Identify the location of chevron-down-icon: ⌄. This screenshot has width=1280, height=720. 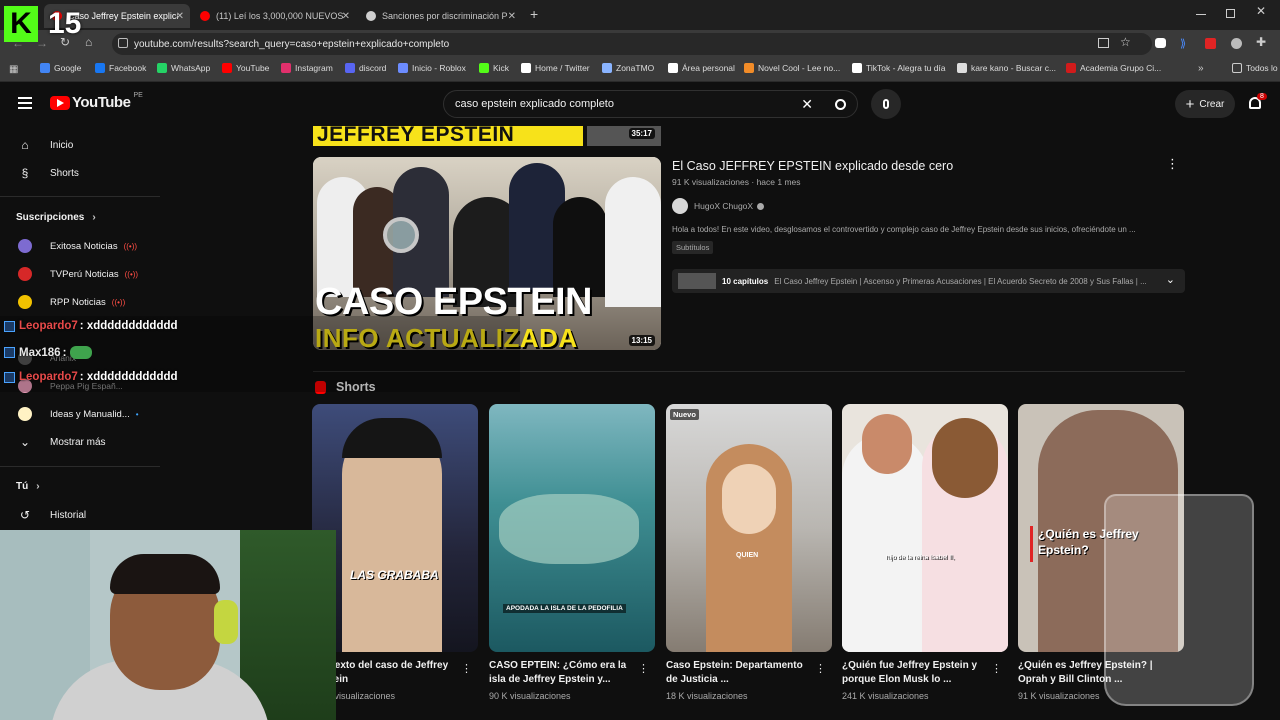
(1170, 279).